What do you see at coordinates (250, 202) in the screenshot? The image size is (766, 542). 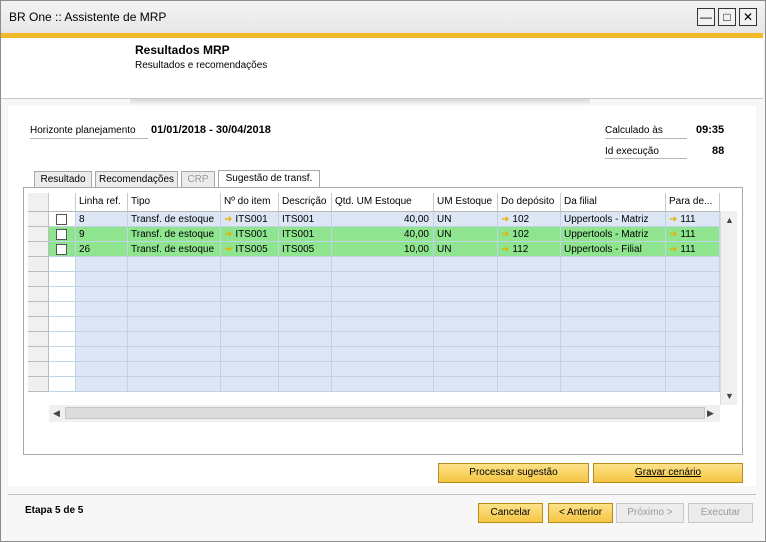 I see `col-item: Nº do item` at bounding box center [250, 202].